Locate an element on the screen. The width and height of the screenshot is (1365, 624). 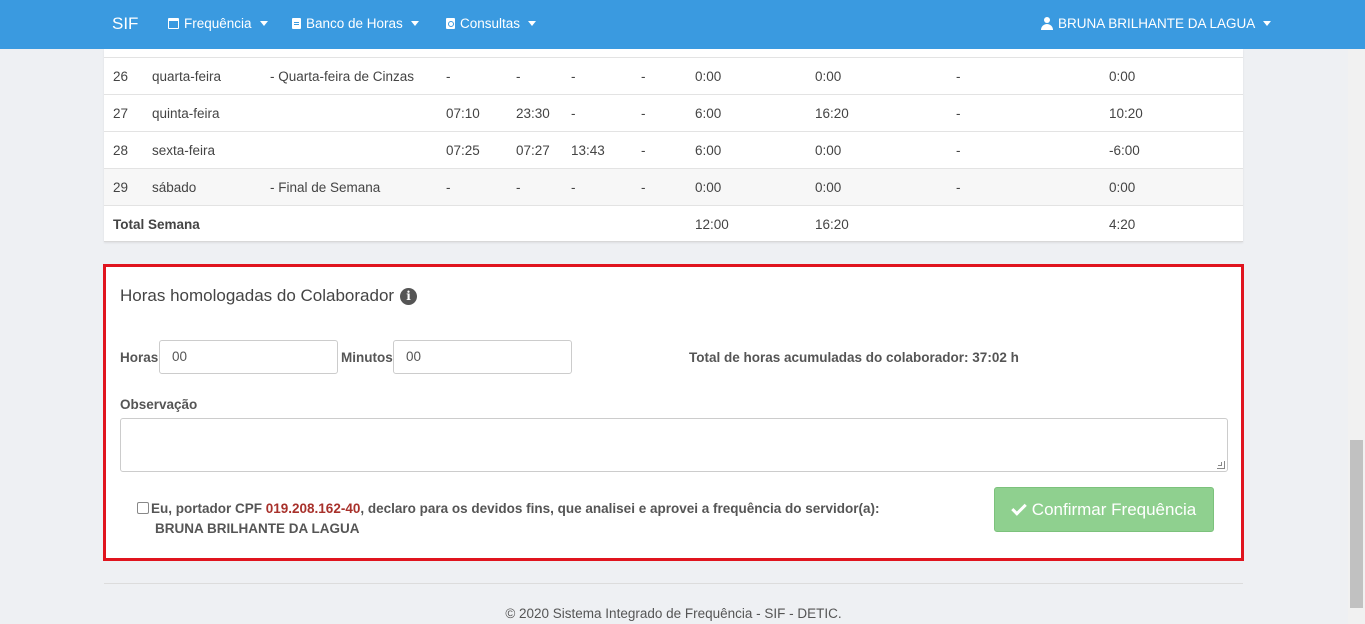
menu-consultas: Consultas is located at coordinates (491, 23).